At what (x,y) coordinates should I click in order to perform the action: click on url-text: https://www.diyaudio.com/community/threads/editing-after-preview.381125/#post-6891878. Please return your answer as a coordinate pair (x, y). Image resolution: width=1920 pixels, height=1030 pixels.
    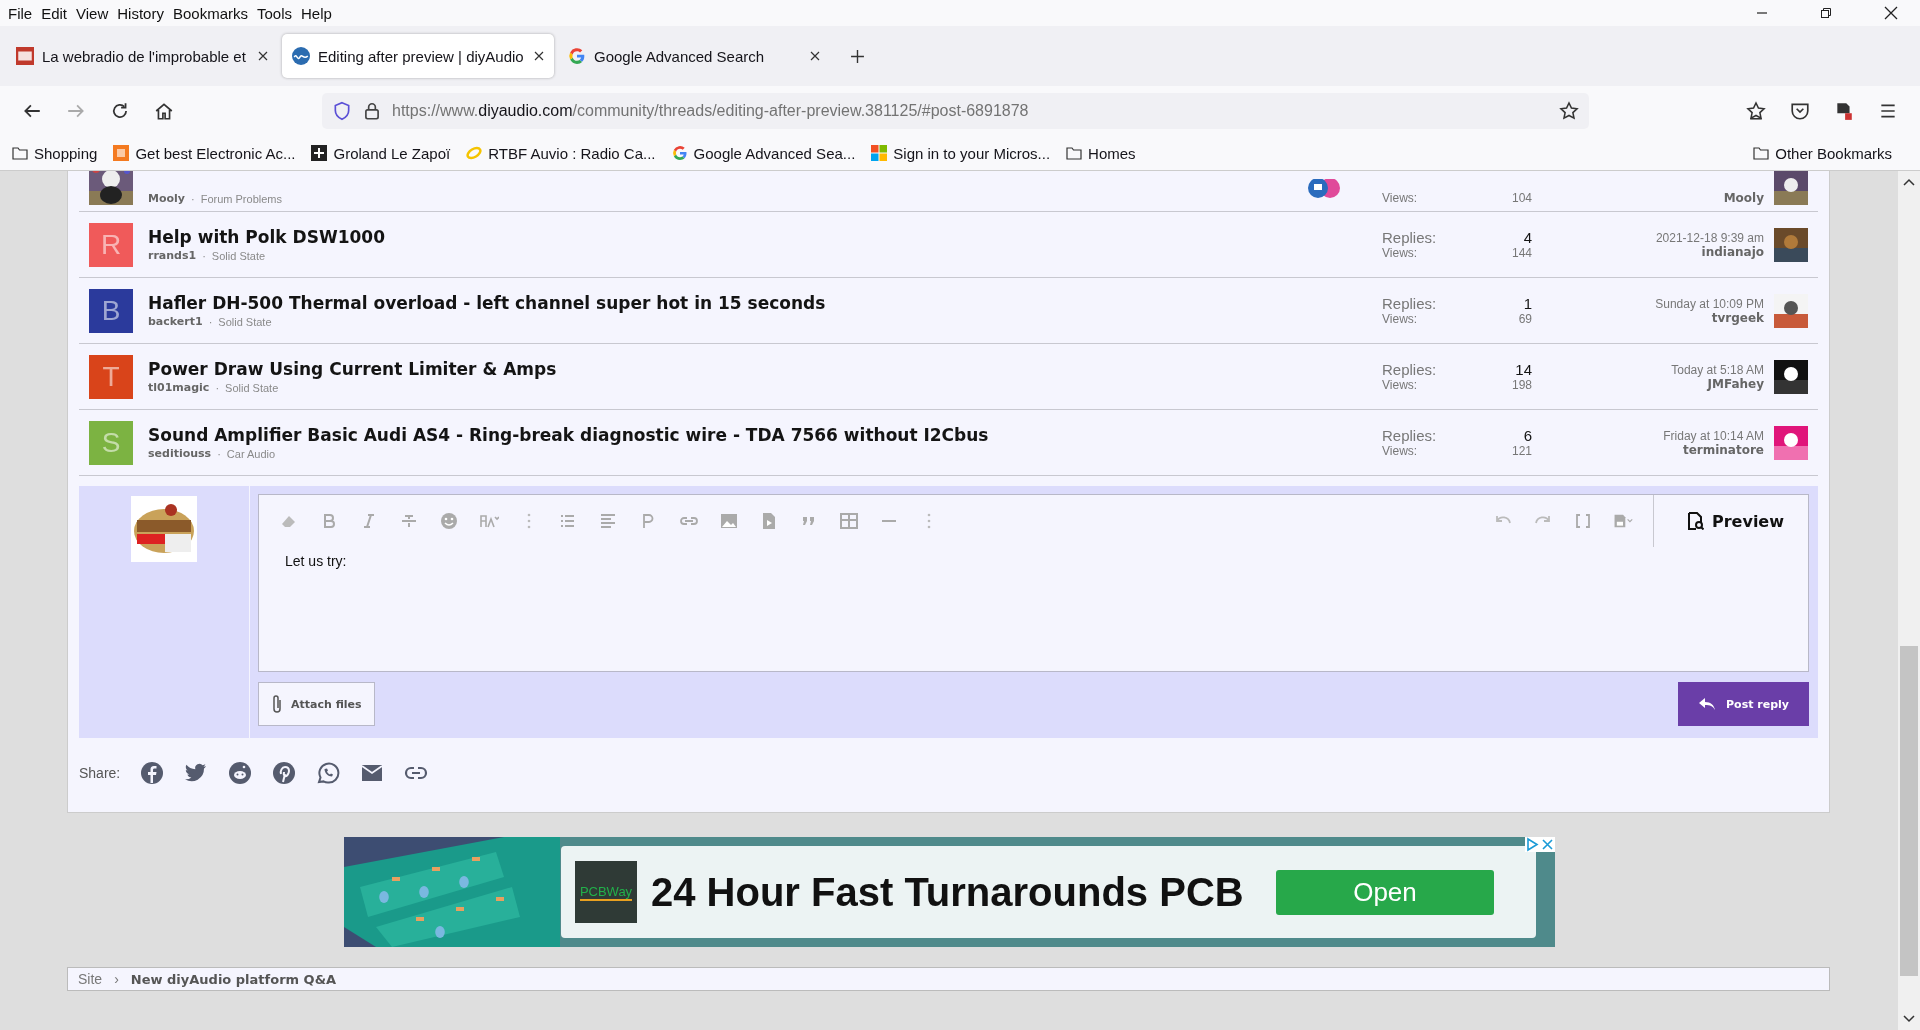
    Looking at the image, I should click on (710, 111).